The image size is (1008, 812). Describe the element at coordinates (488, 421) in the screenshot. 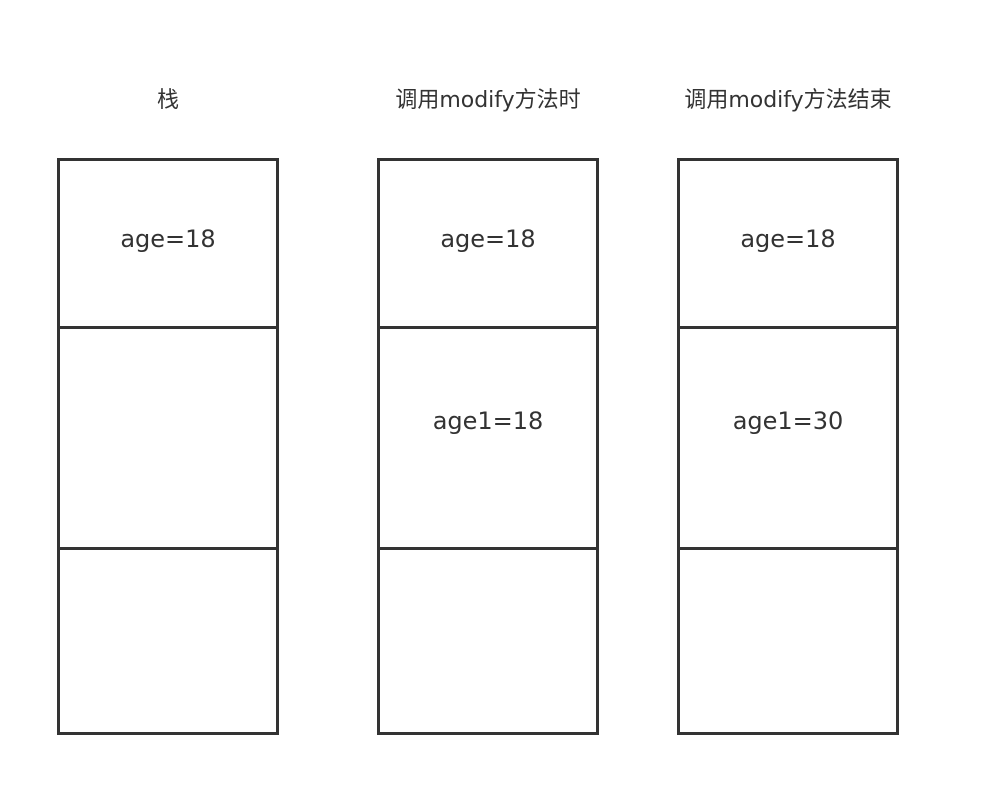

I see `cell-value: age1=18` at that location.